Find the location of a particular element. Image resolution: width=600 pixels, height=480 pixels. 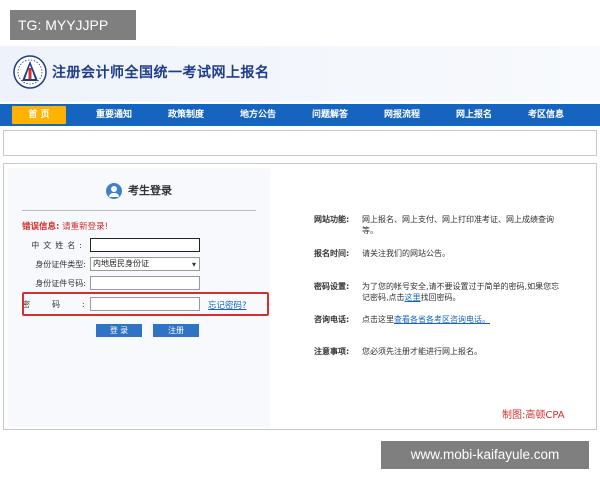

exam-logo-icon is located at coordinates (30, 72).